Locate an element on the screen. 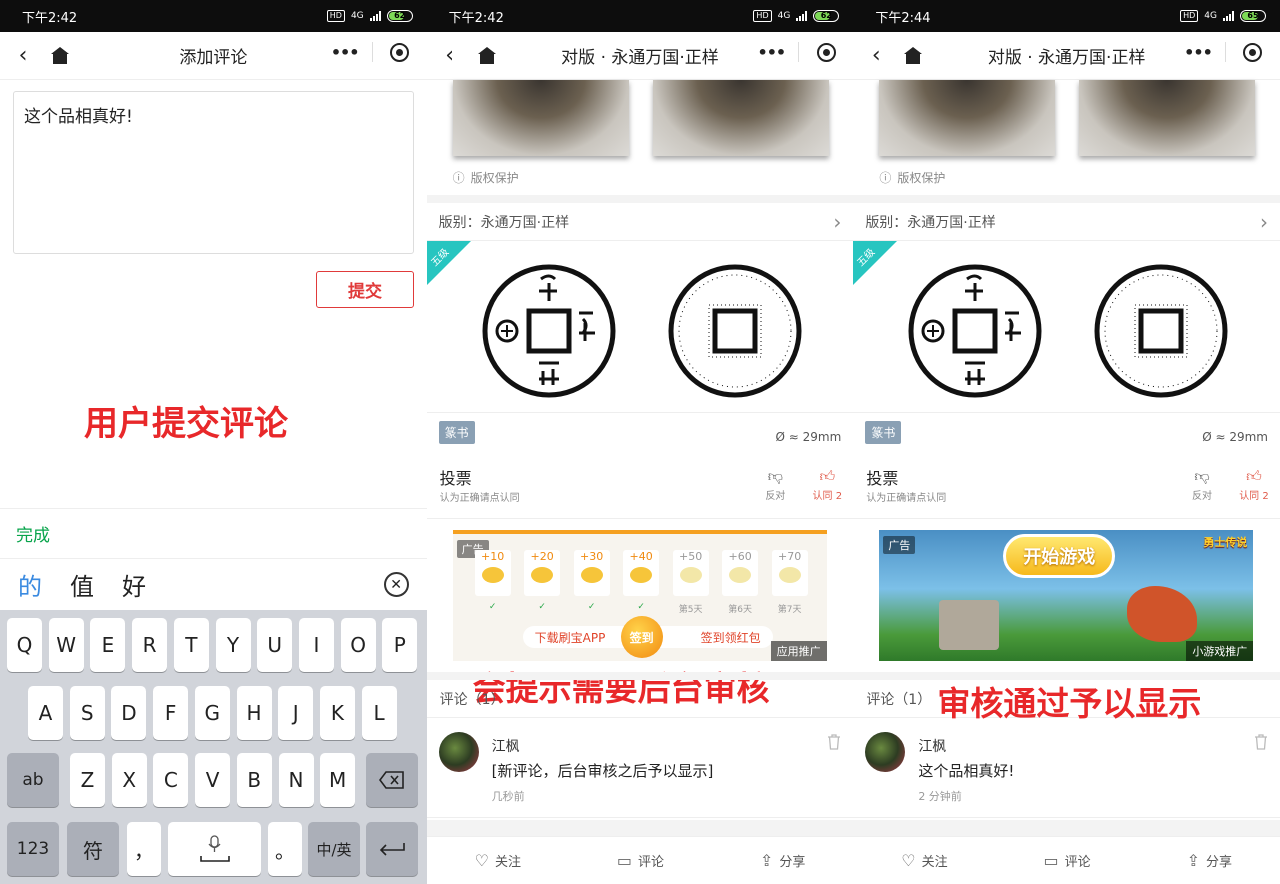 This screenshot has width=1280, height=884. key-i: I is located at coordinates (316, 645).